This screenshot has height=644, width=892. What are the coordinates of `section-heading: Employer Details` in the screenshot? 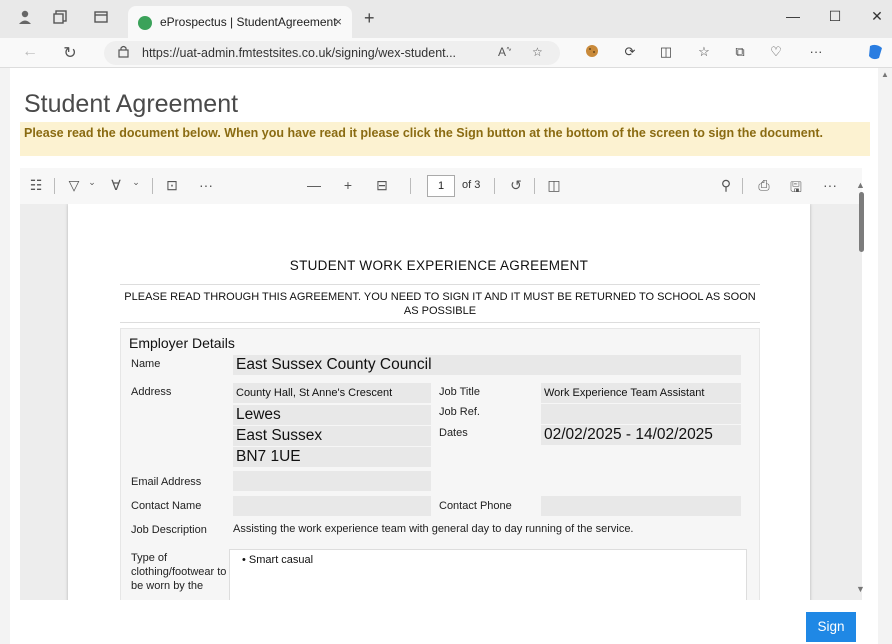 It's located at (182, 343).